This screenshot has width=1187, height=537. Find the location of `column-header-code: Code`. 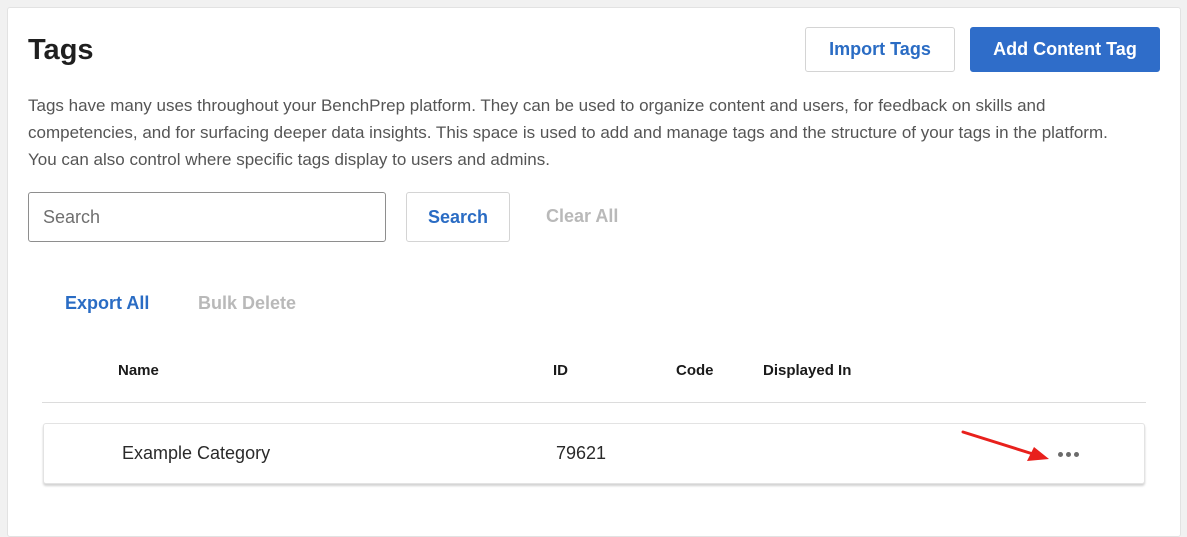

column-header-code: Code is located at coordinates (695, 370).